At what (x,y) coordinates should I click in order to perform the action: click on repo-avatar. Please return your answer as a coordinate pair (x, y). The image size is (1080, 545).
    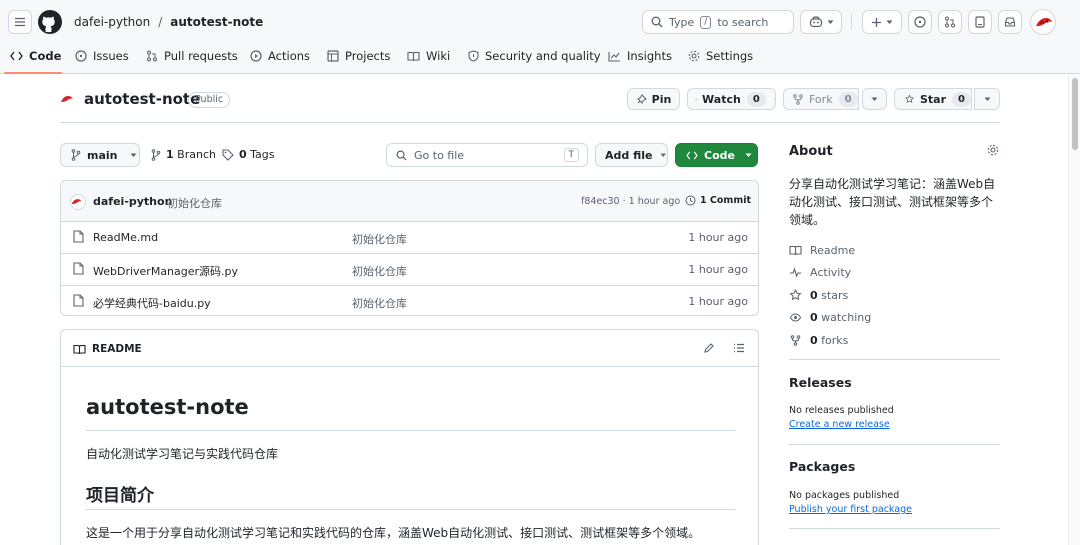
    Looking at the image, I should click on (68, 99).